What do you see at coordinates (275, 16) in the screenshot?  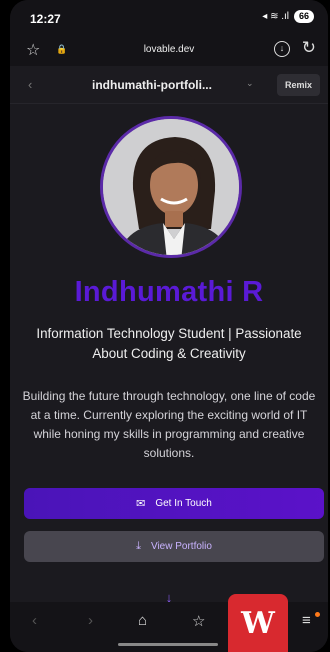 I see `signal-icon: ◂ ≋ .ıl` at bounding box center [275, 16].